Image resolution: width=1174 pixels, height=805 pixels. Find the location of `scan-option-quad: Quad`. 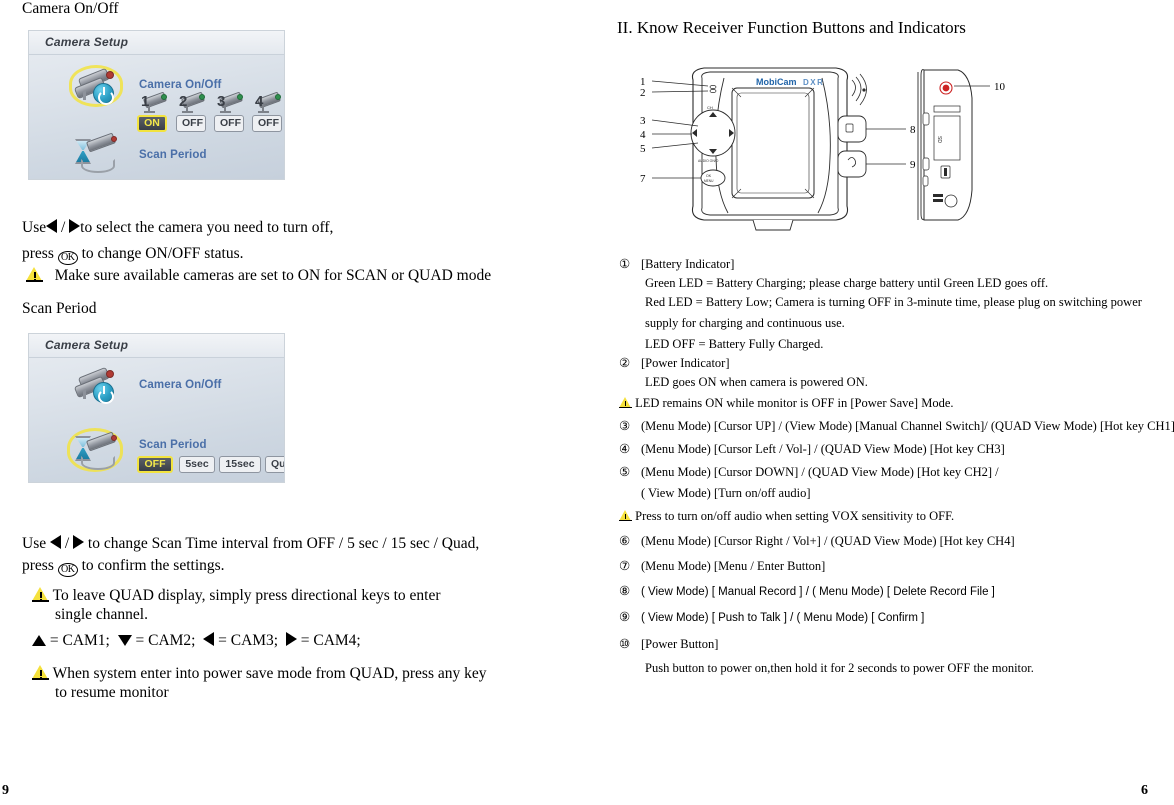

scan-option-quad: Quad is located at coordinates (274, 464).